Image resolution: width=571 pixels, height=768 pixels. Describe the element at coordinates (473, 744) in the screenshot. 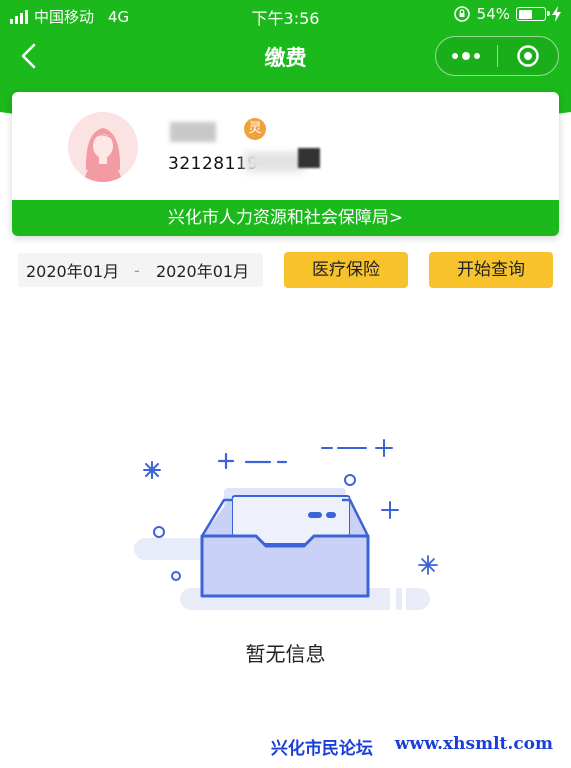

I see `watermark-url: www.xhsmlt.com` at that location.